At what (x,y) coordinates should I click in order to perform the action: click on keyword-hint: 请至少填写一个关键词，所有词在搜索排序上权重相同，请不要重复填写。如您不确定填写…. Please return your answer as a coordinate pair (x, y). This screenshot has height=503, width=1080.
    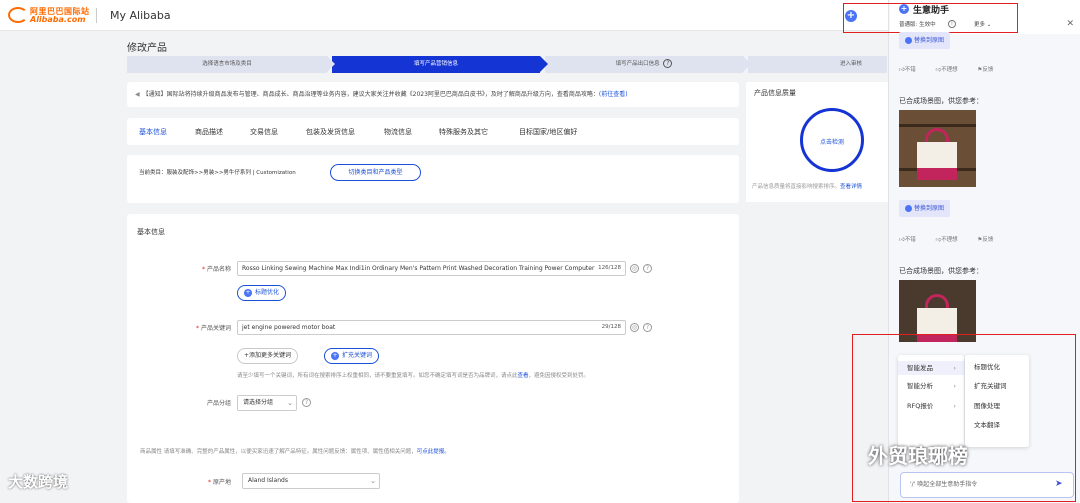
    Looking at the image, I should click on (413, 375).